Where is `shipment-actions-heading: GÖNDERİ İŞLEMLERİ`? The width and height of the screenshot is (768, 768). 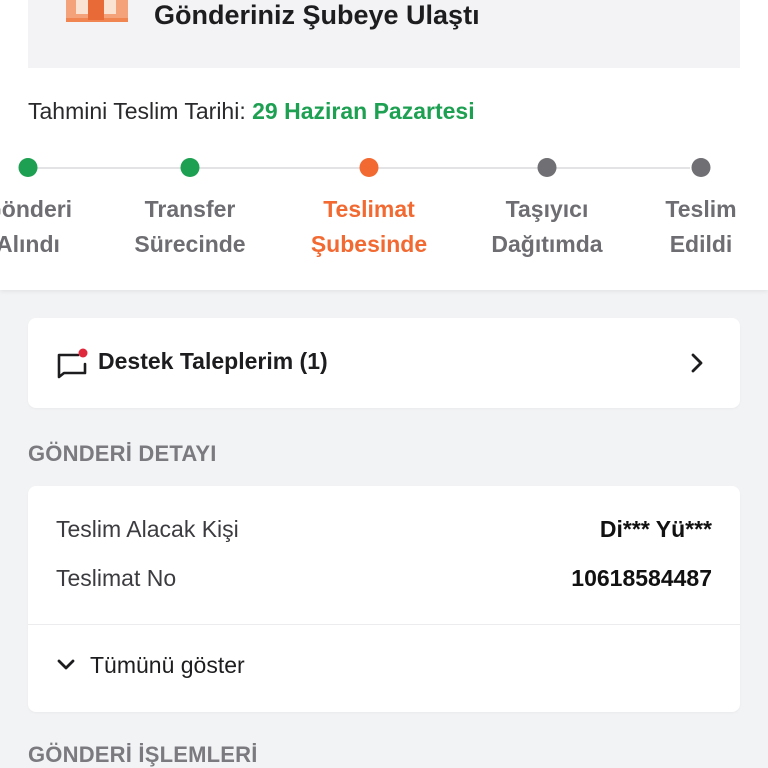 shipment-actions-heading: GÖNDERİ İŞLEMLERİ is located at coordinates (143, 754).